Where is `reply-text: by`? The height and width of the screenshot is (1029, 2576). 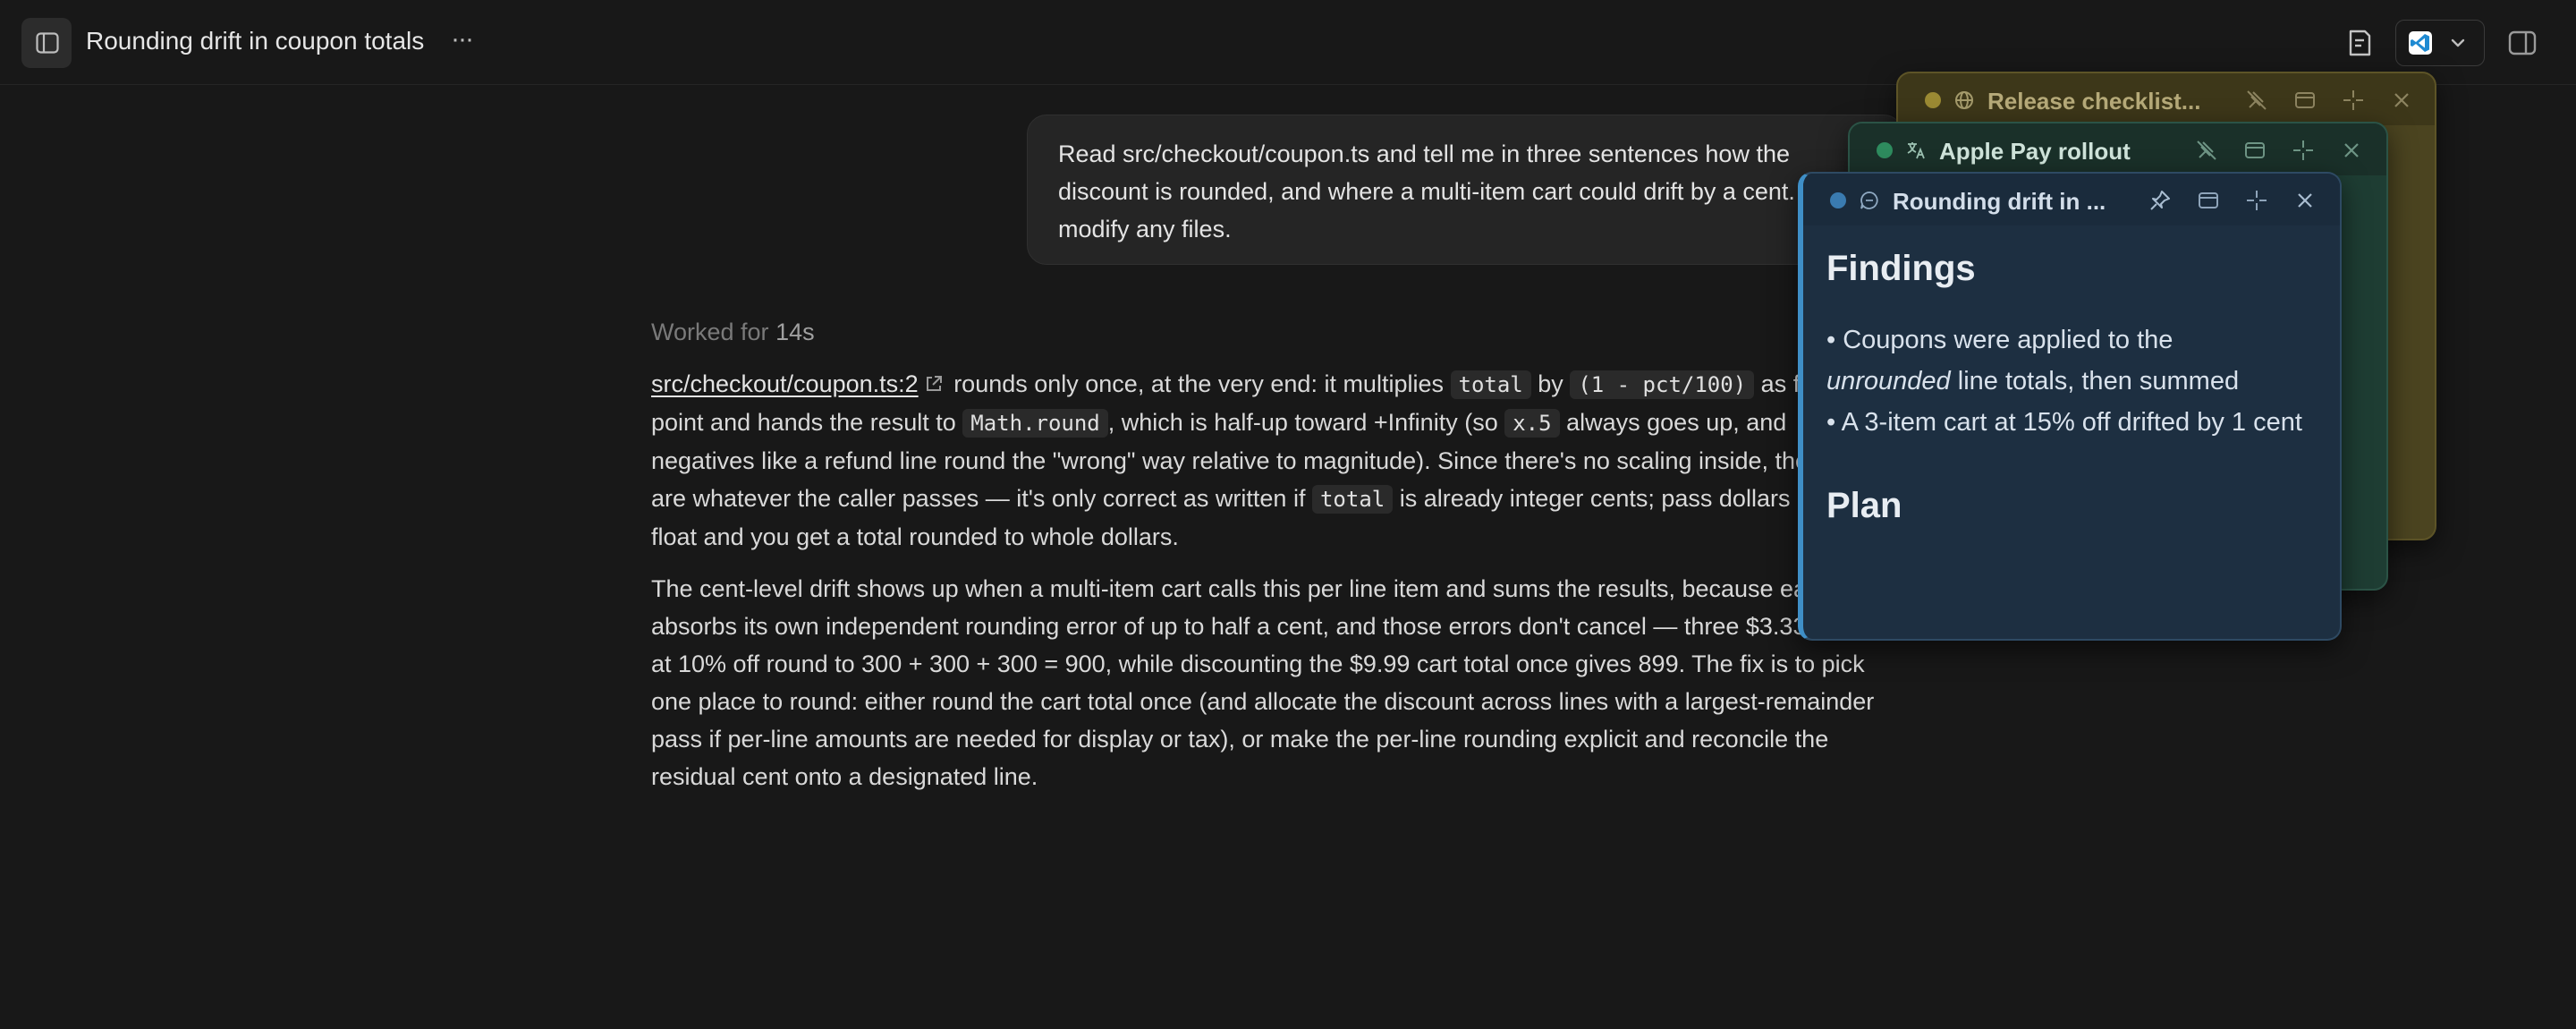
reply-text: by is located at coordinates (1550, 383).